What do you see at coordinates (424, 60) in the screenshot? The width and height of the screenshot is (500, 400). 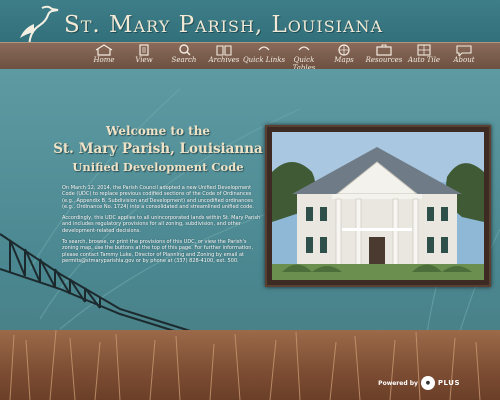 I see `nav-auto-tile-label: Auto Tile` at bounding box center [424, 60].